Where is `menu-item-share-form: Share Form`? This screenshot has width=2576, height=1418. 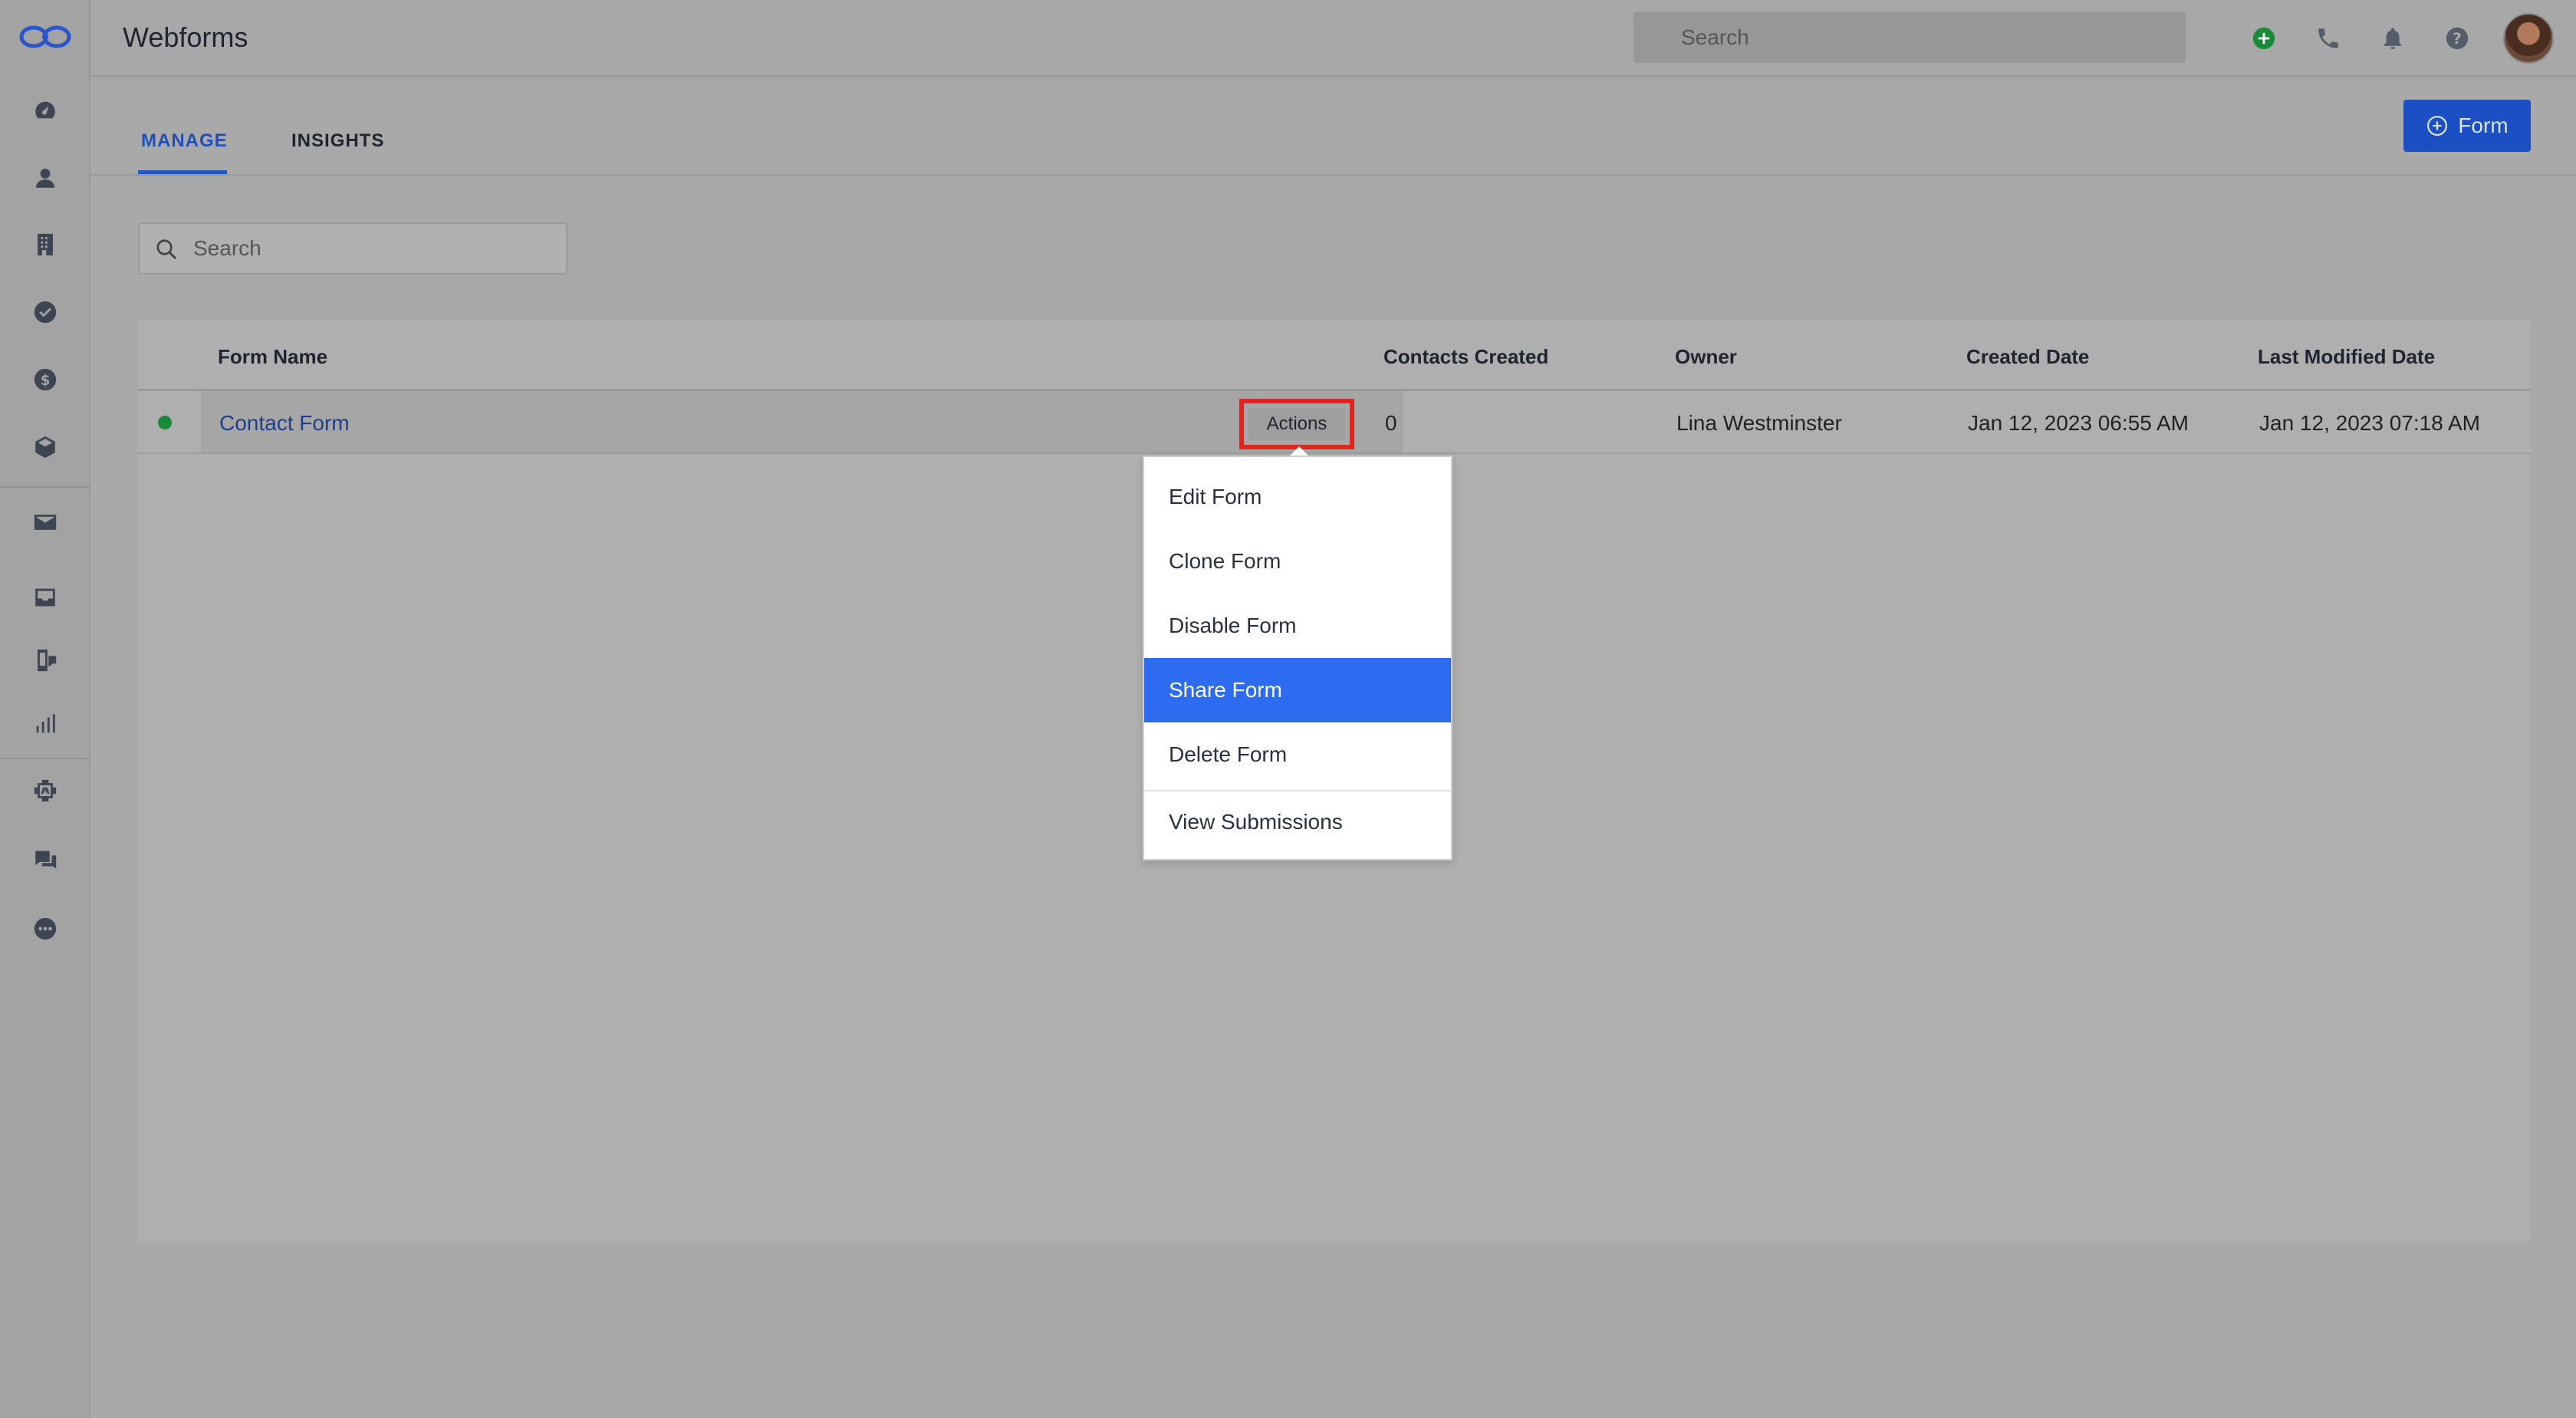 menu-item-share-form: Share Form is located at coordinates (1297, 690).